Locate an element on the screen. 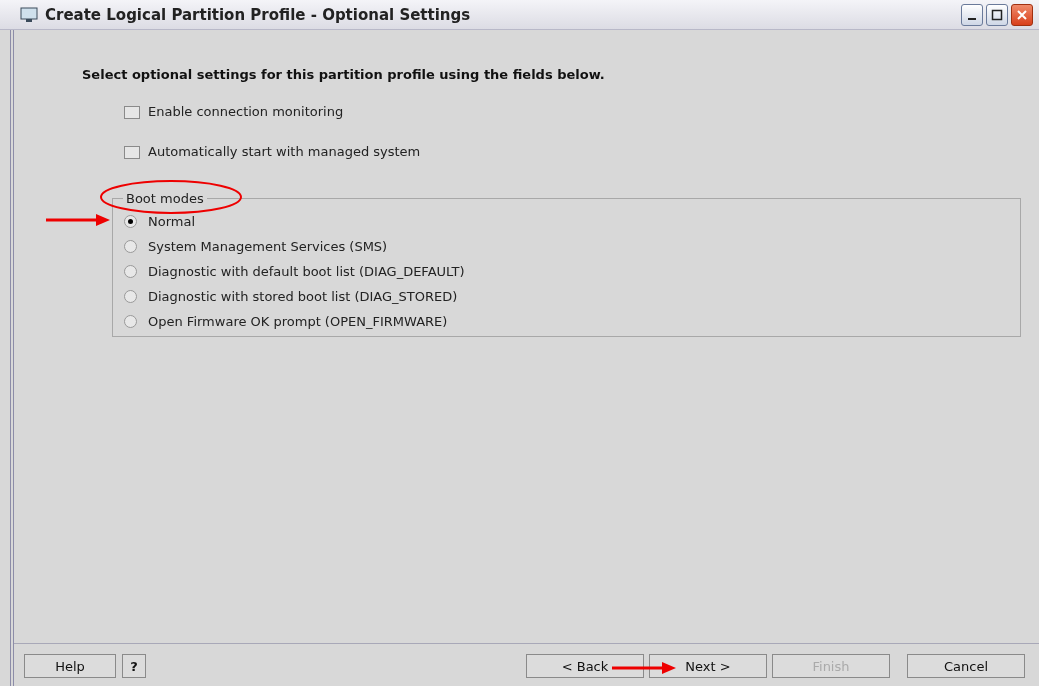 The width and height of the screenshot is (1039, 686). close-icon is located at coordinates (1022, 14).